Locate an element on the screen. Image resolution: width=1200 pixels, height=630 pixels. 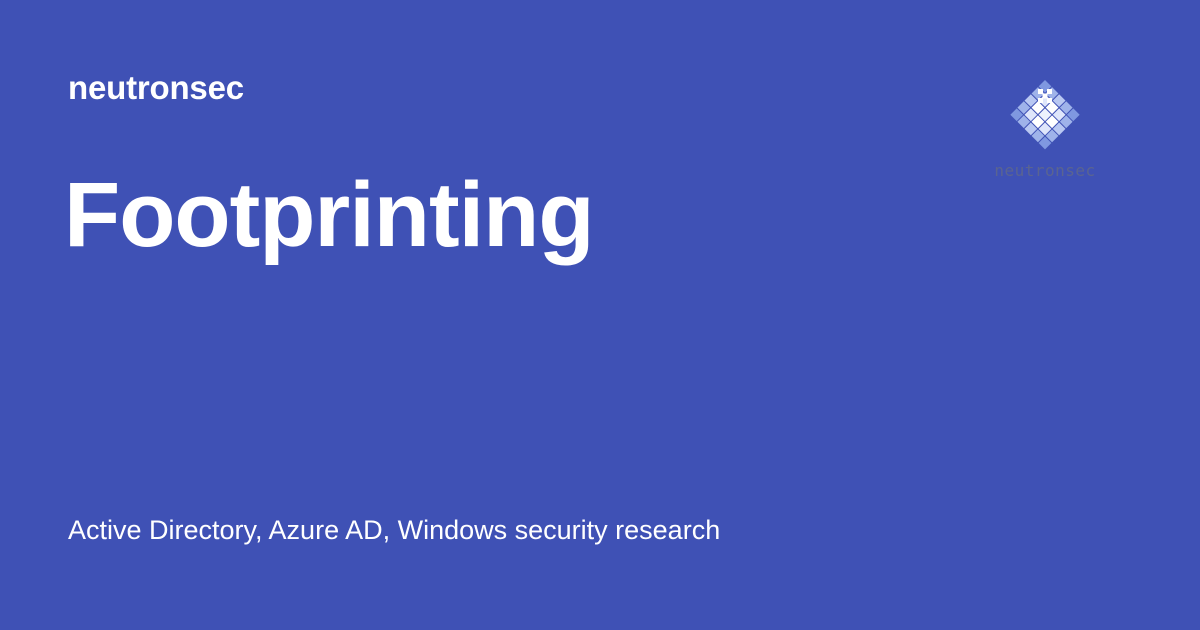
logo-wordmark: neutronsec is located at coordinates (1045, 170).